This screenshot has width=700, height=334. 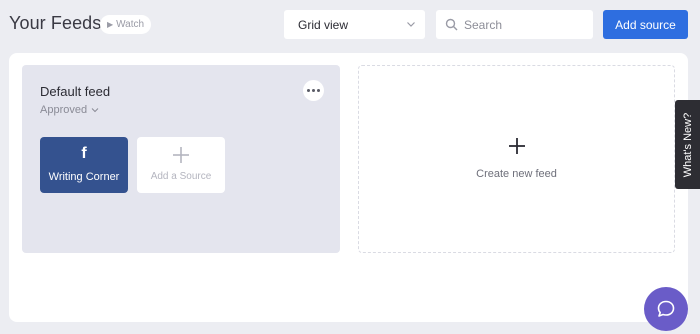 I want to click on feed-status-dropdown: Approved, so click(x=69, y=110).